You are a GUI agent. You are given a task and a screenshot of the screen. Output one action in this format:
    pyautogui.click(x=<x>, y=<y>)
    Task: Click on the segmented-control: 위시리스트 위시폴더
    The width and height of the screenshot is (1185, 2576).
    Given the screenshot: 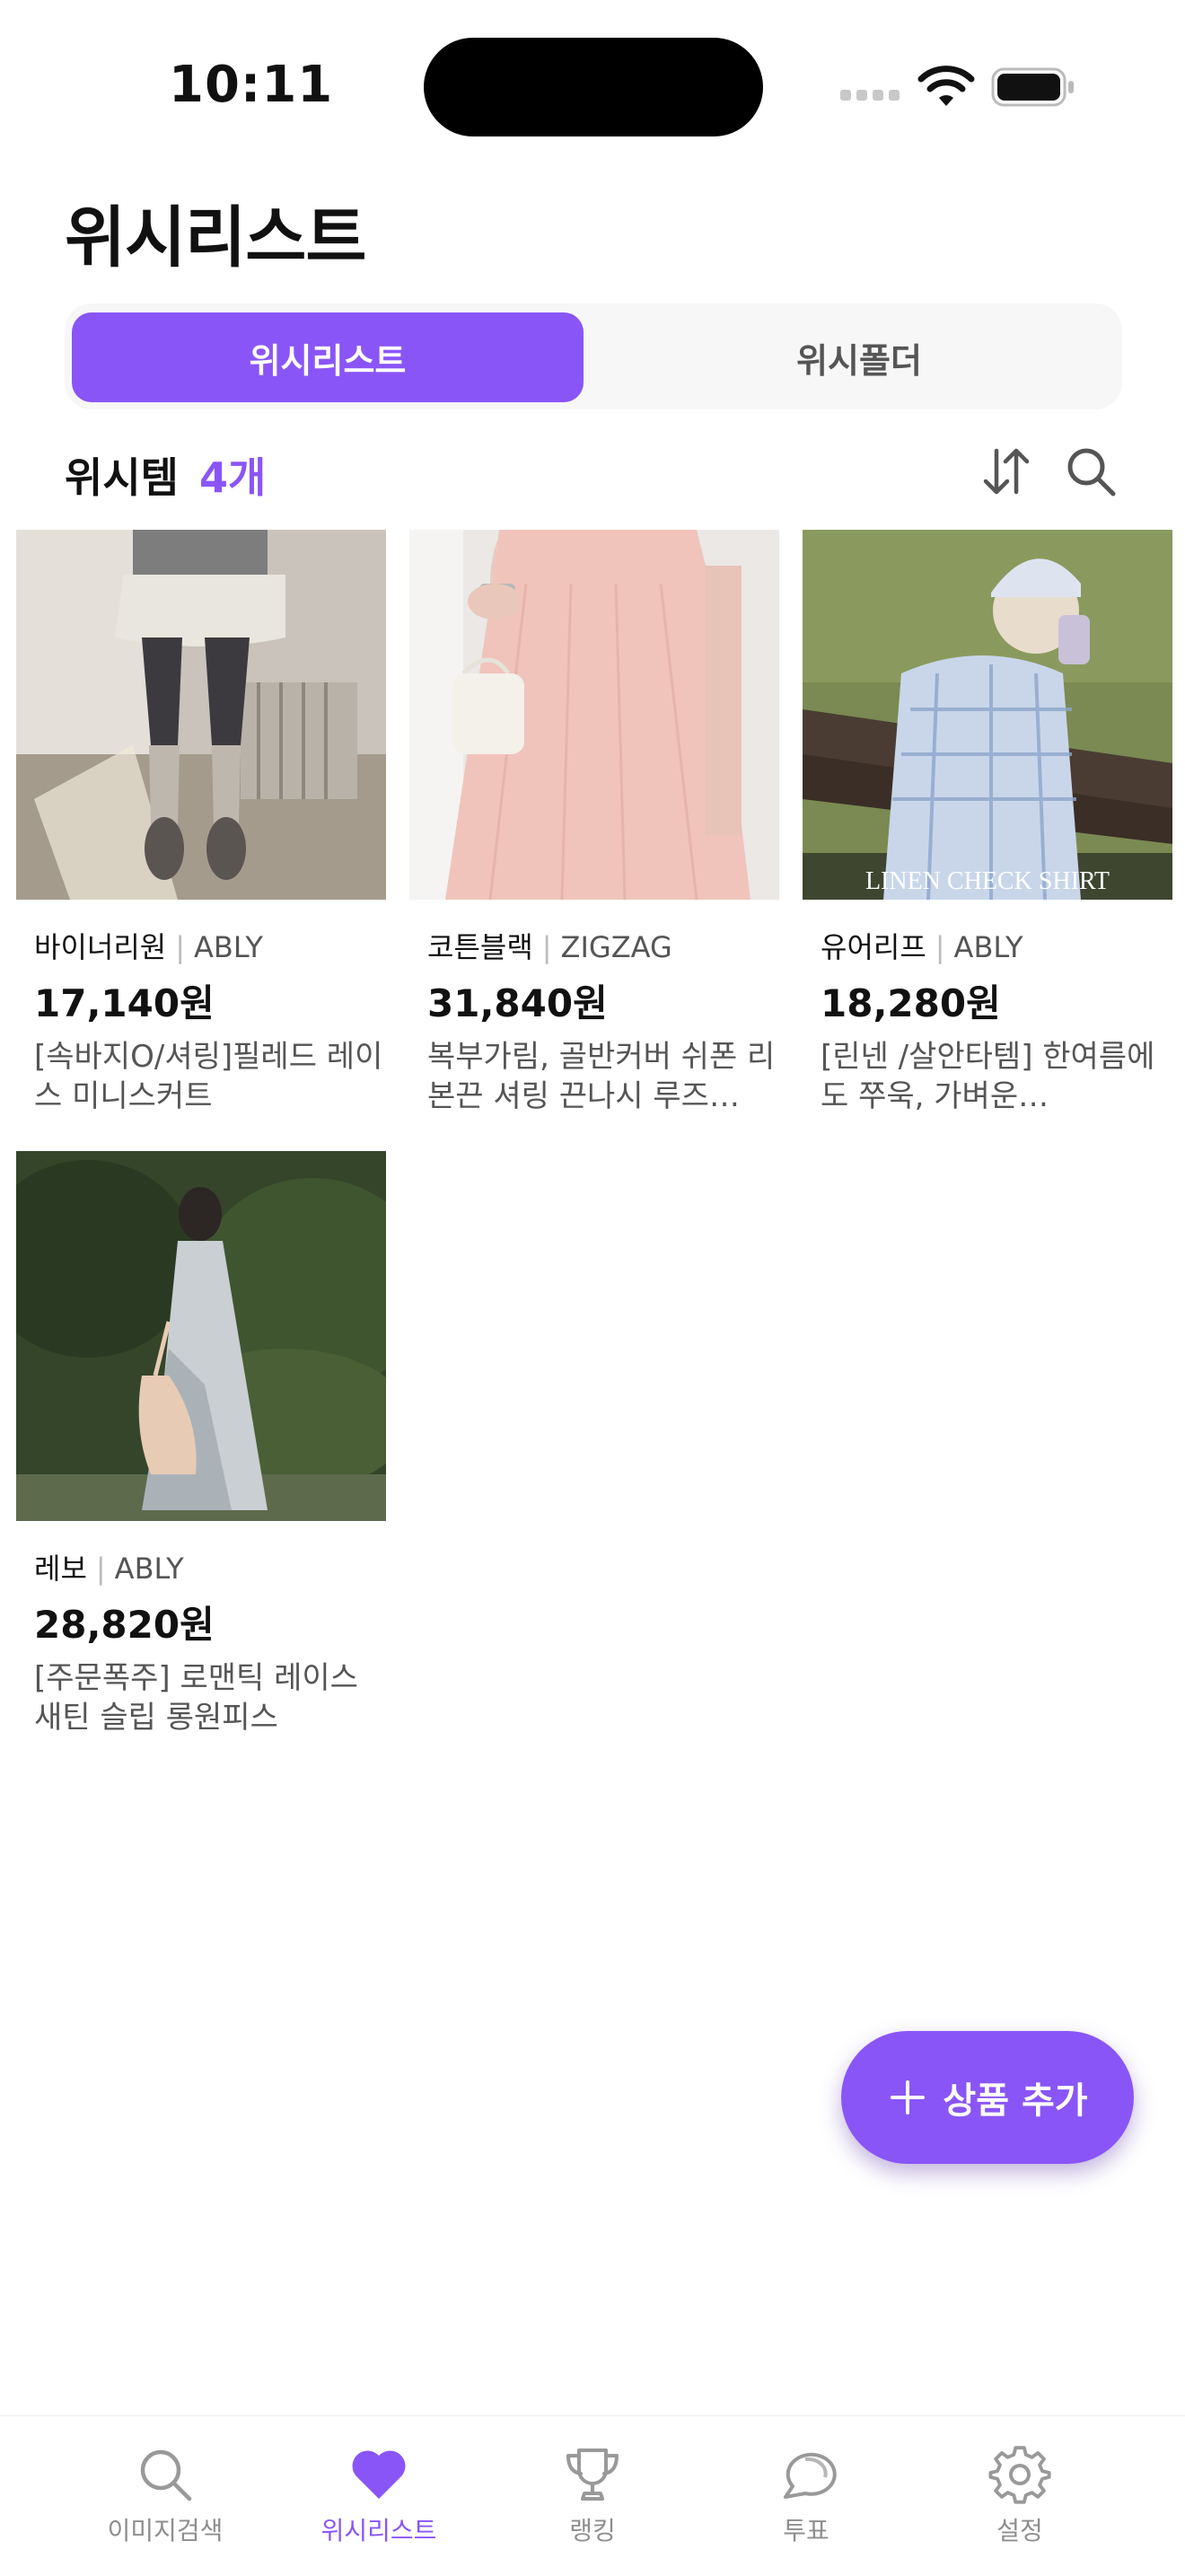 What is the action you would take?
    pyautogui.click(x=593, y=356)
    